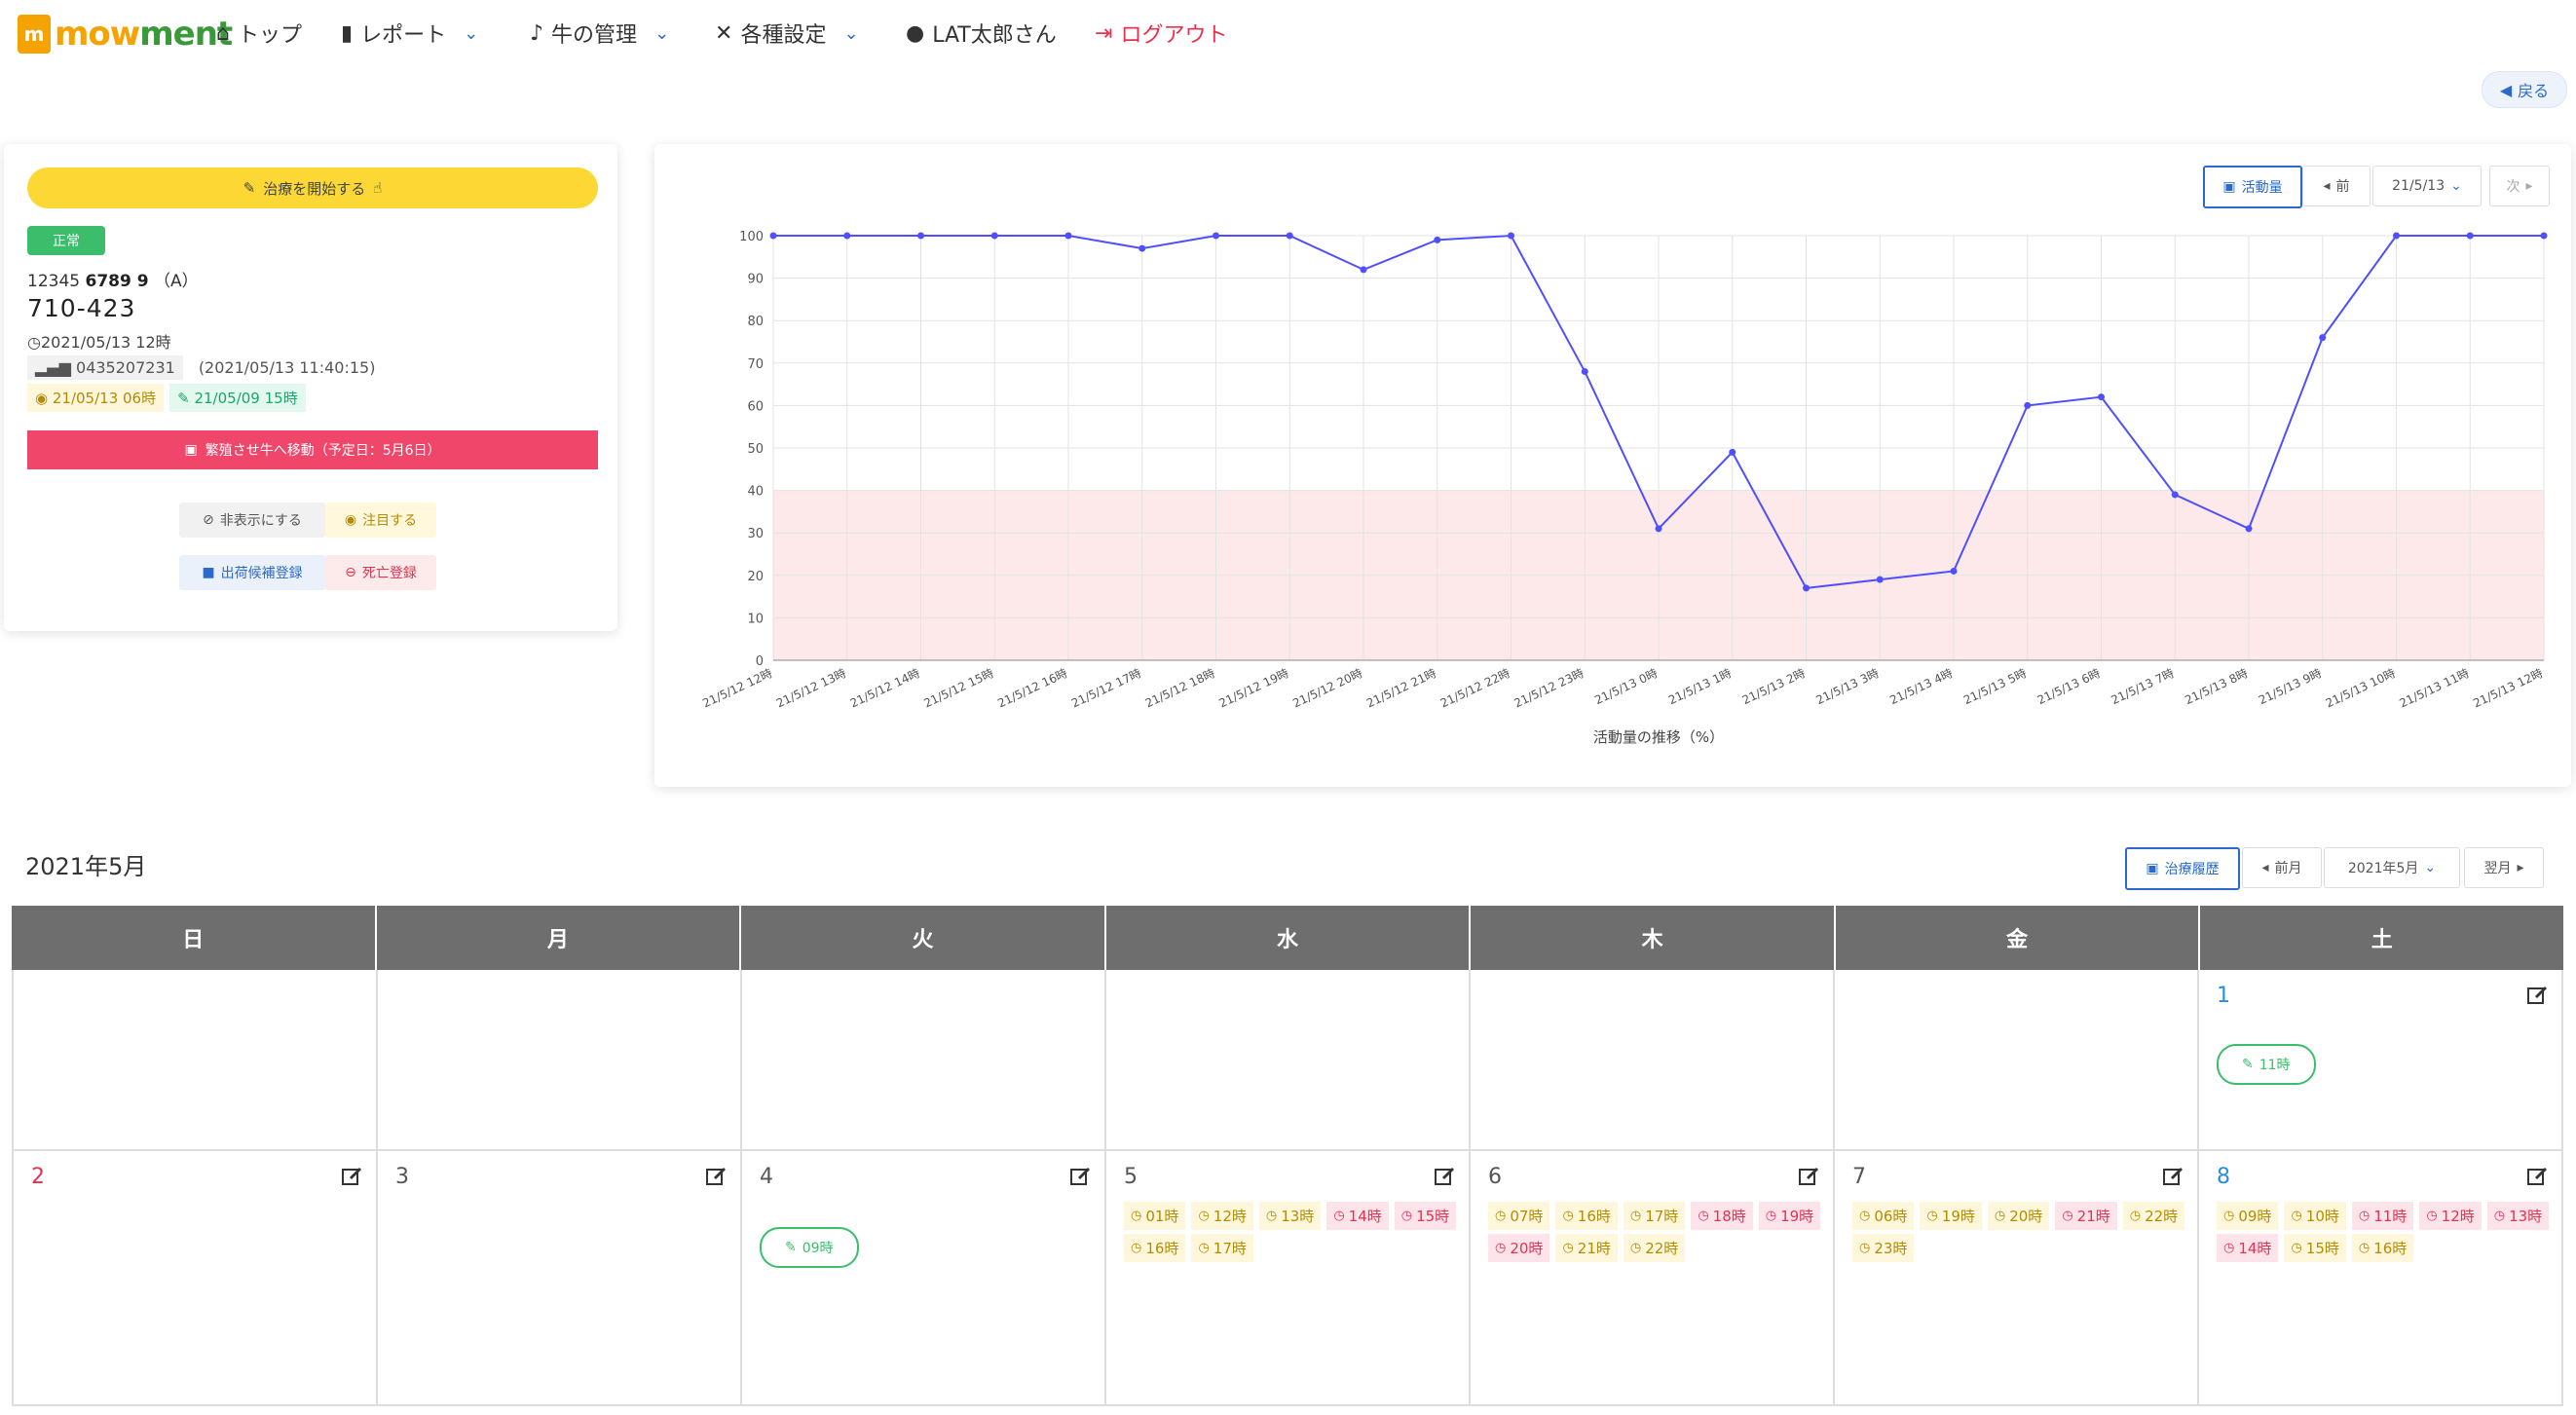  What do you see at coordinates (1327, 688) in the screenshot?
I see `x-tick-label: 21/5/12 20時` at bounding box center [1327, 688].